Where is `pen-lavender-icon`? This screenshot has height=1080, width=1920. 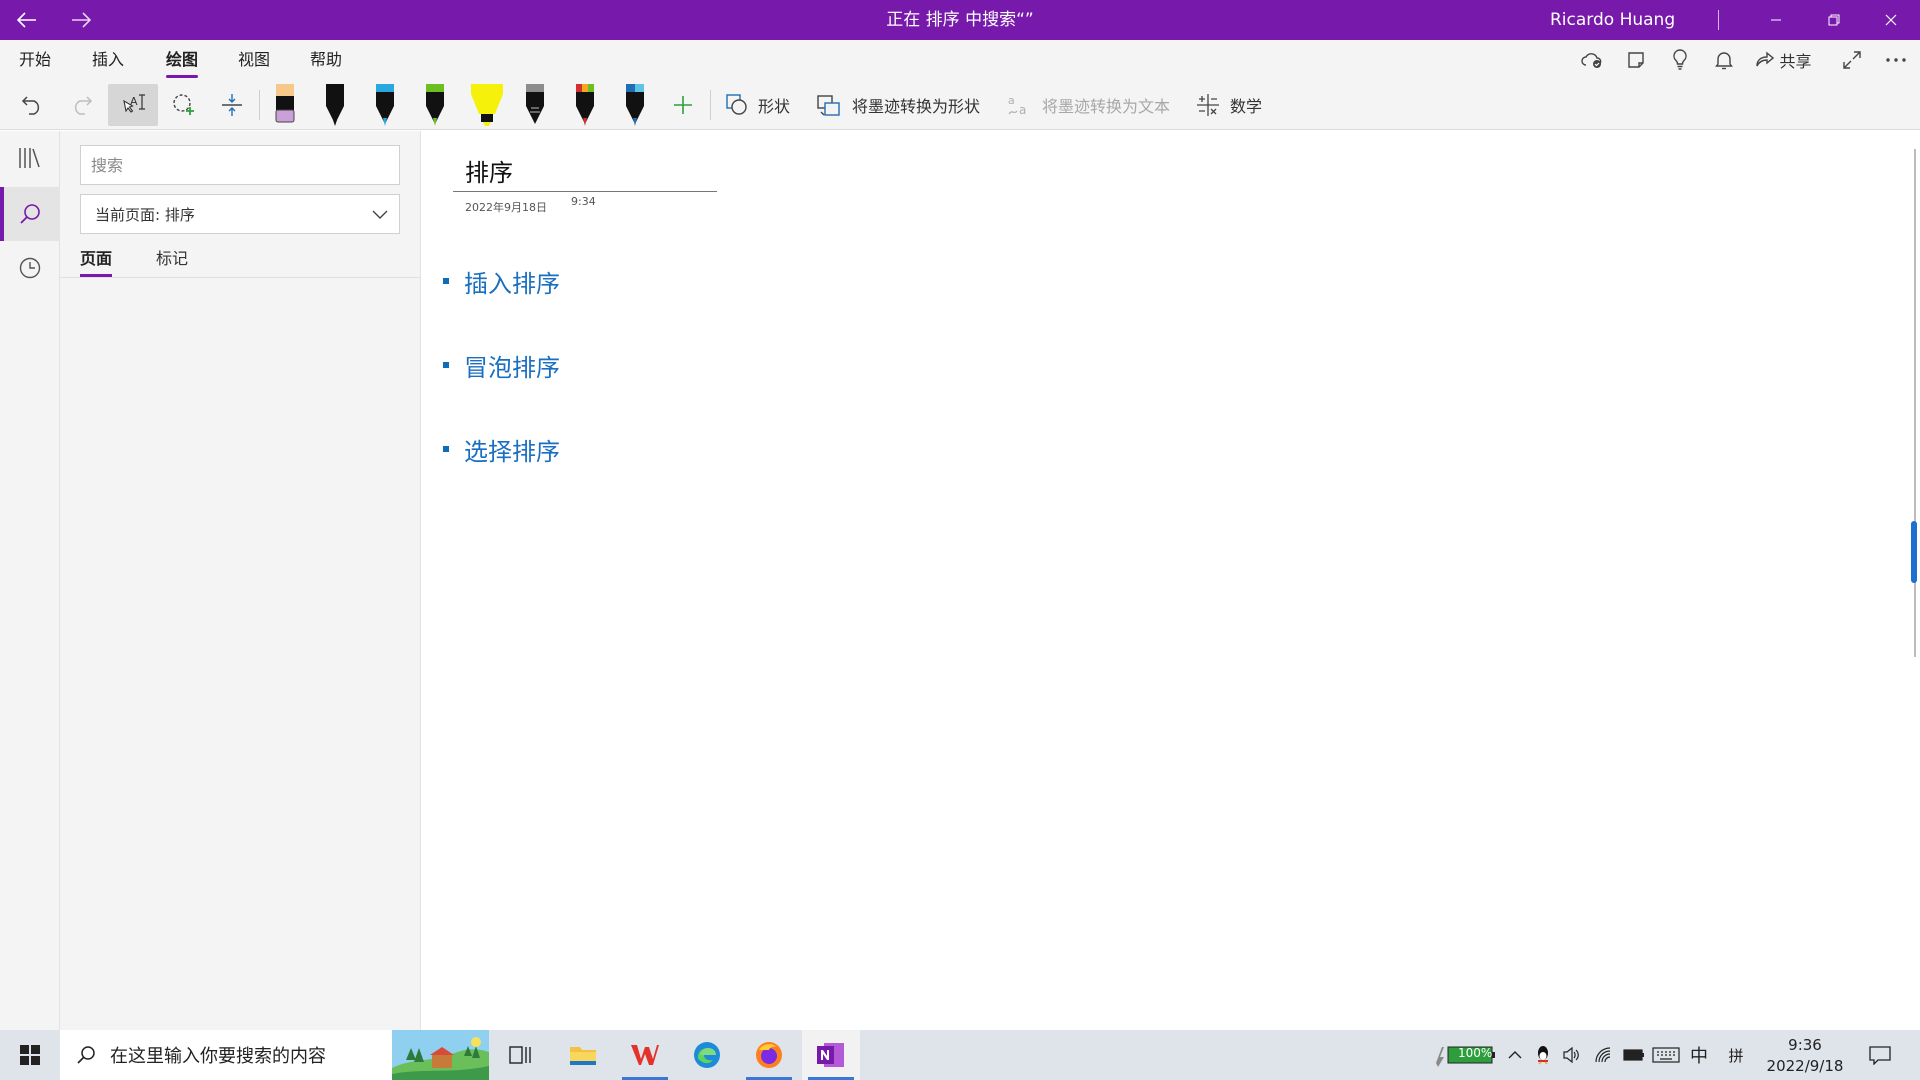 pen-lavender-icon is located at coordinates (285, 103).